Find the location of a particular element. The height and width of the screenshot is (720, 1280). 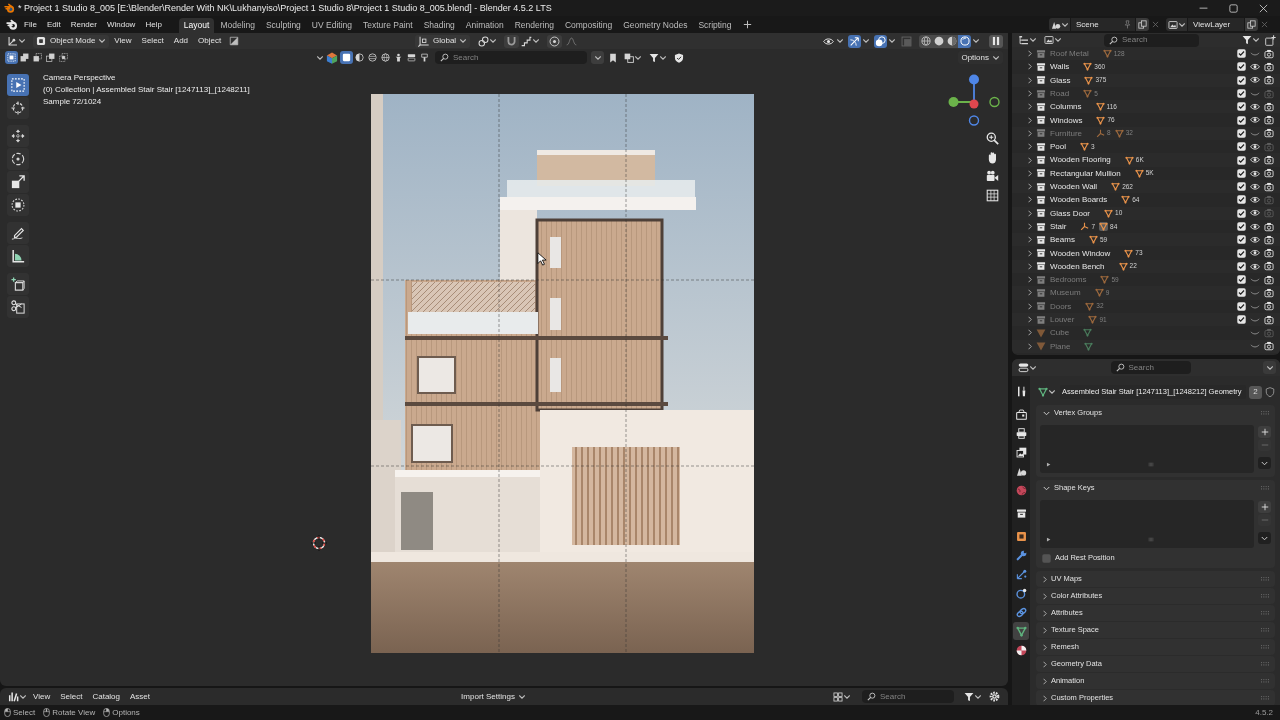

pivot-dropdown is located at coordinates (487, 41).